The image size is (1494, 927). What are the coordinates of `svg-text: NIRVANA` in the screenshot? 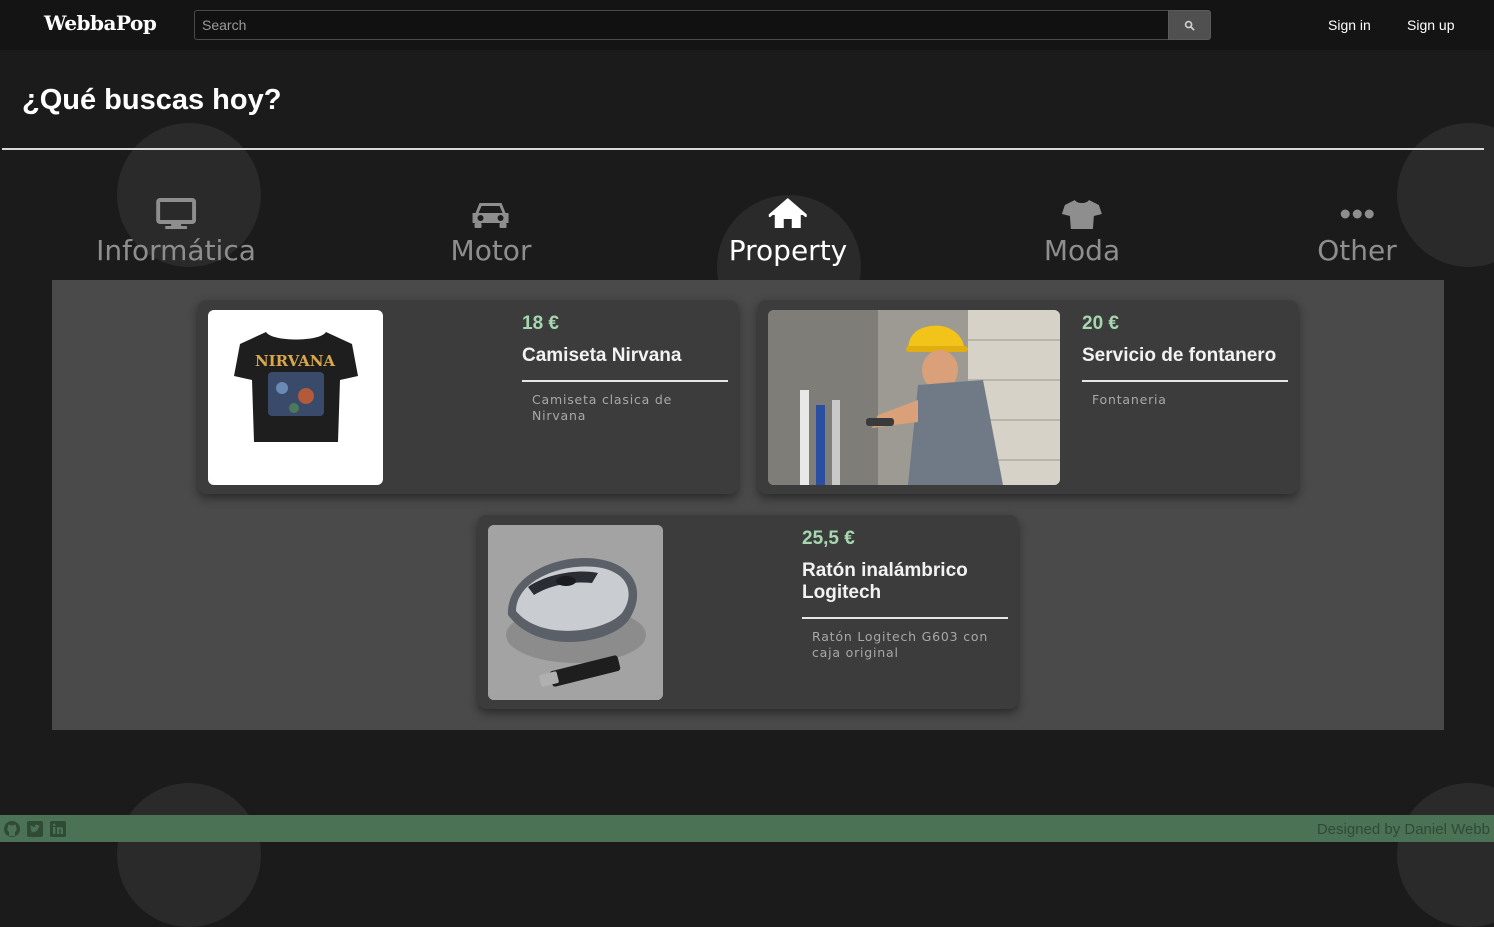 It's located at (295, 361).